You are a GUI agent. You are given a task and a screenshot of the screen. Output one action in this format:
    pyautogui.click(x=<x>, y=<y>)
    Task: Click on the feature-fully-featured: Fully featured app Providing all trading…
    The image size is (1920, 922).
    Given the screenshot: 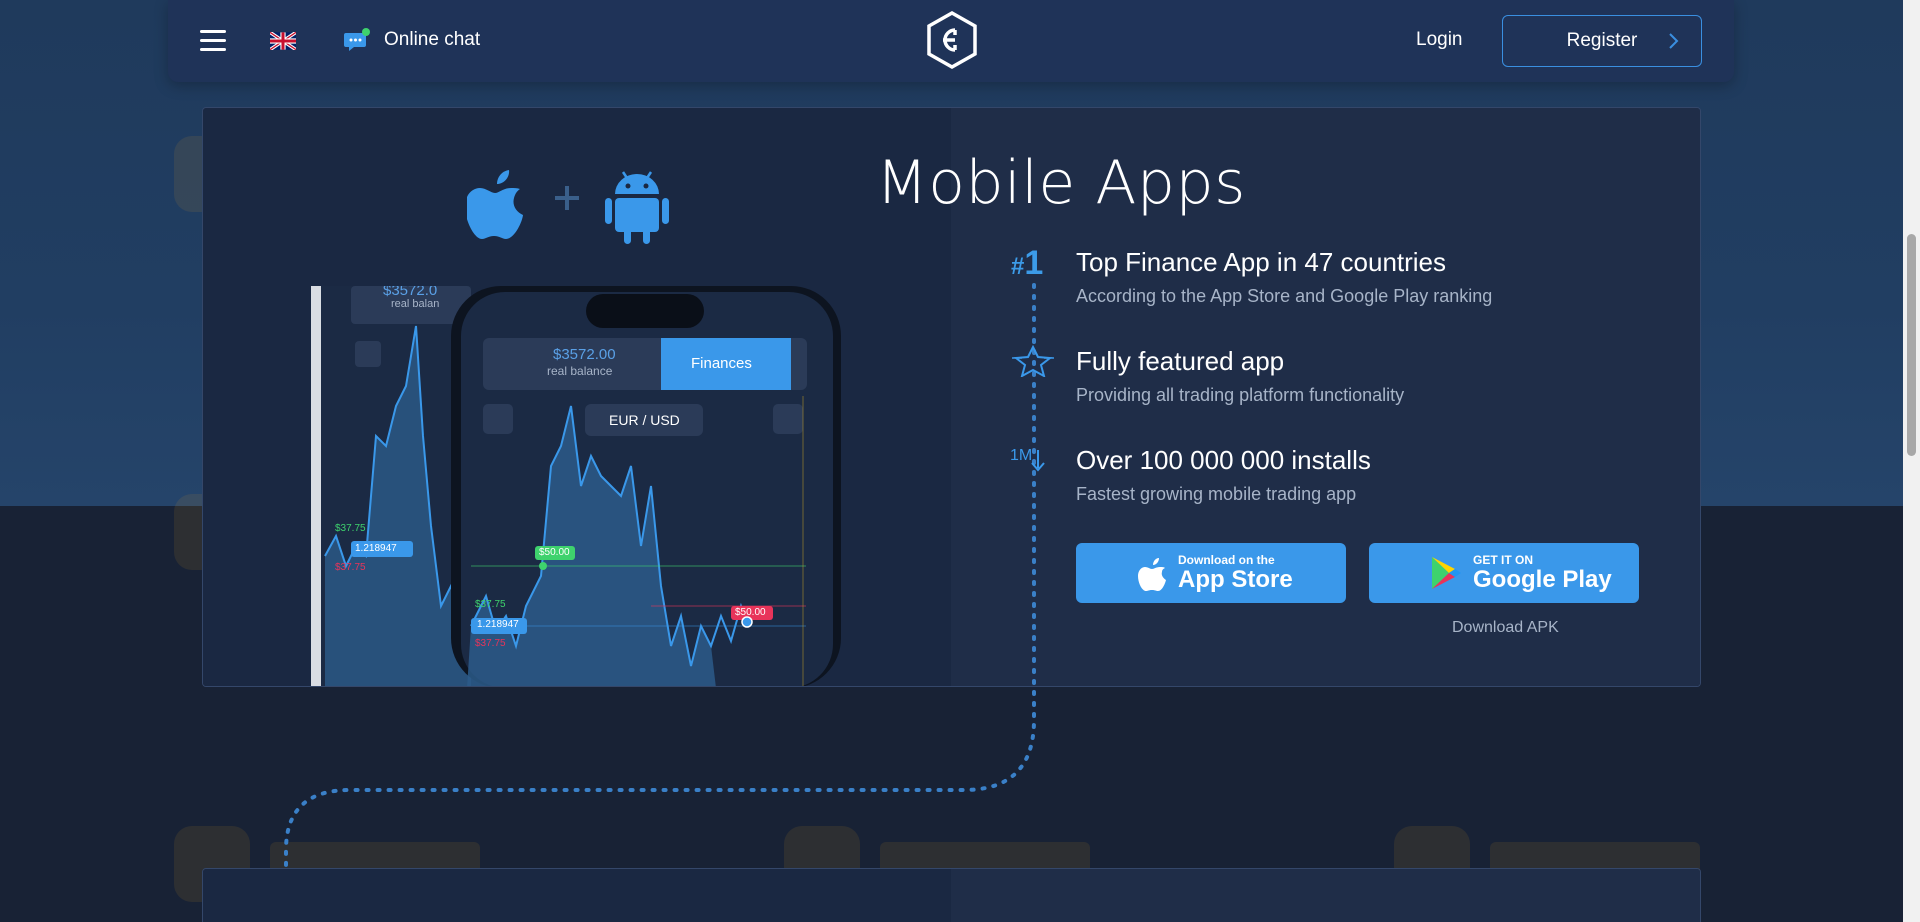 What is the action you would take?
    pyautogui.click(x=1240, y=376)
    